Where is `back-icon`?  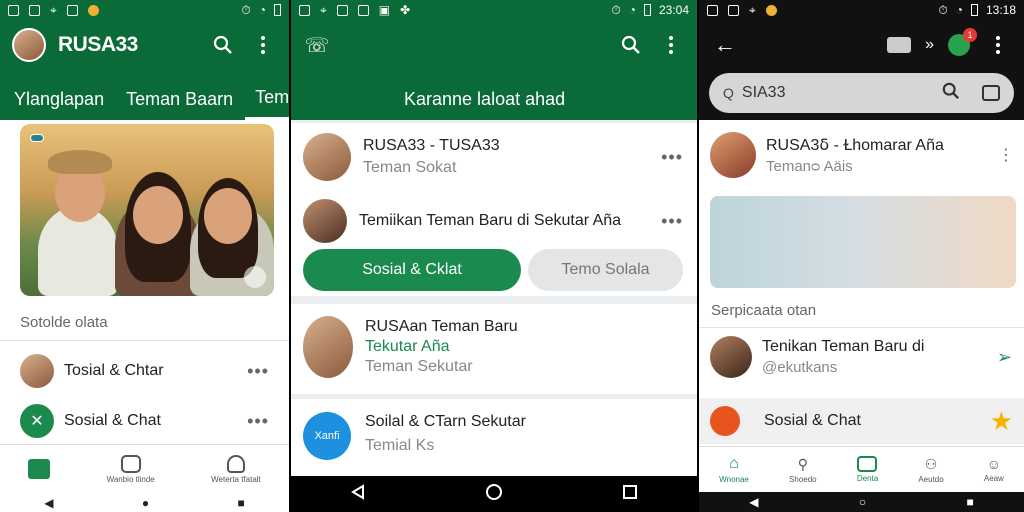 back-icon is located at coordinates (358, 494).